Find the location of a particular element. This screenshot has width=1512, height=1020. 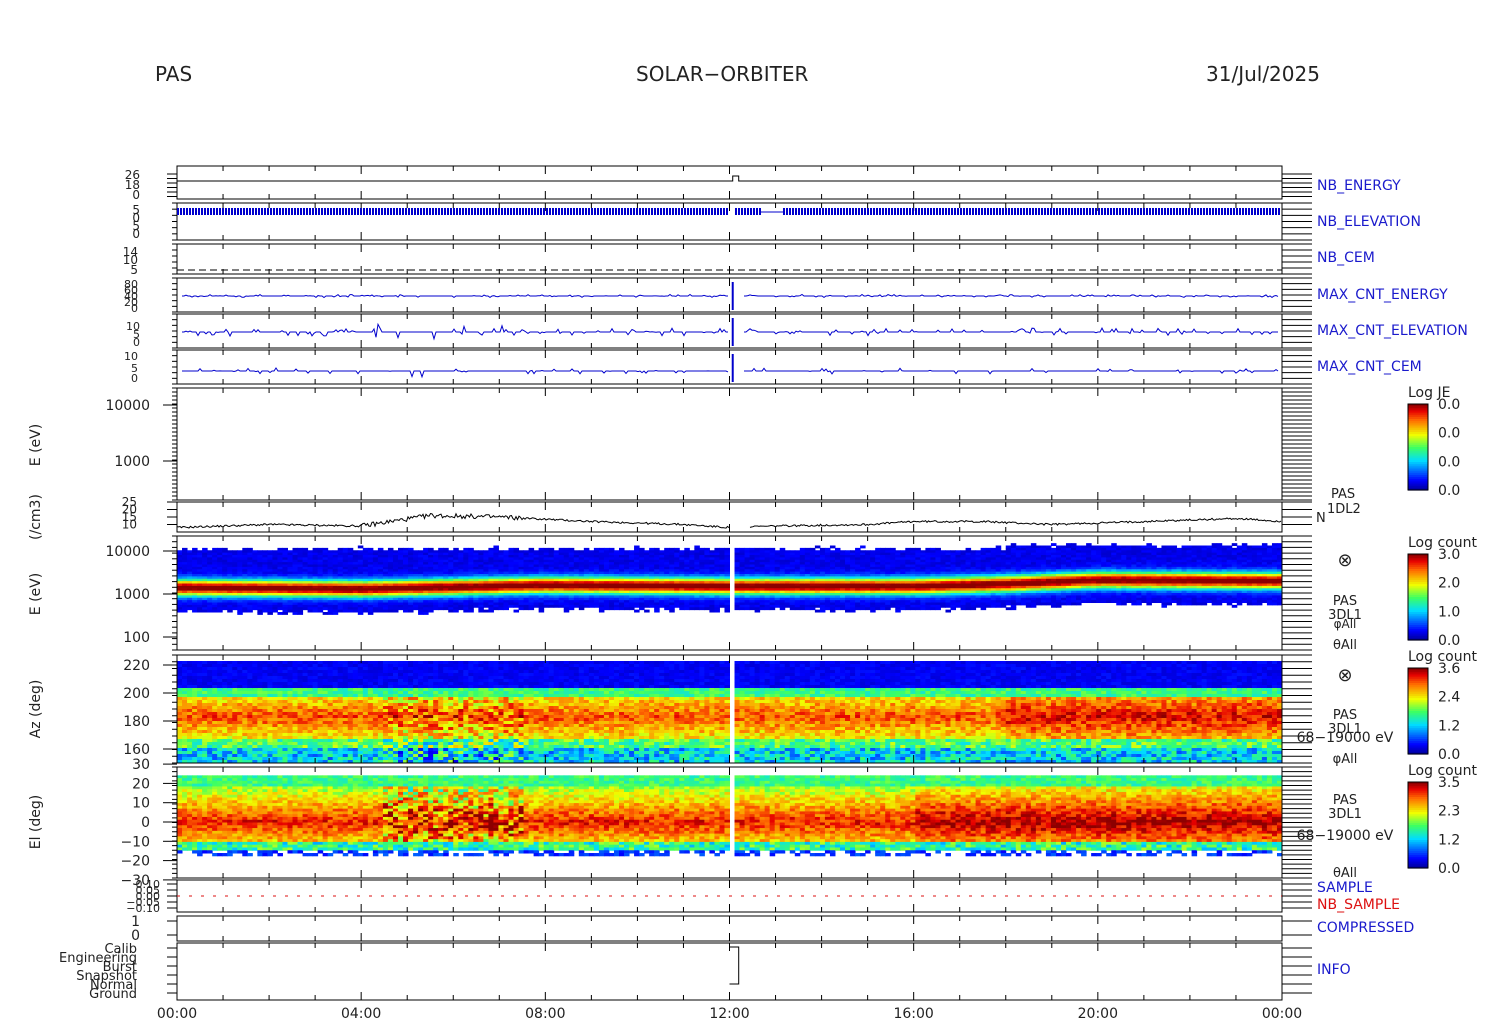

max-cnt-elevation-ytick-label: 0 is located at coordinates (136, 342).